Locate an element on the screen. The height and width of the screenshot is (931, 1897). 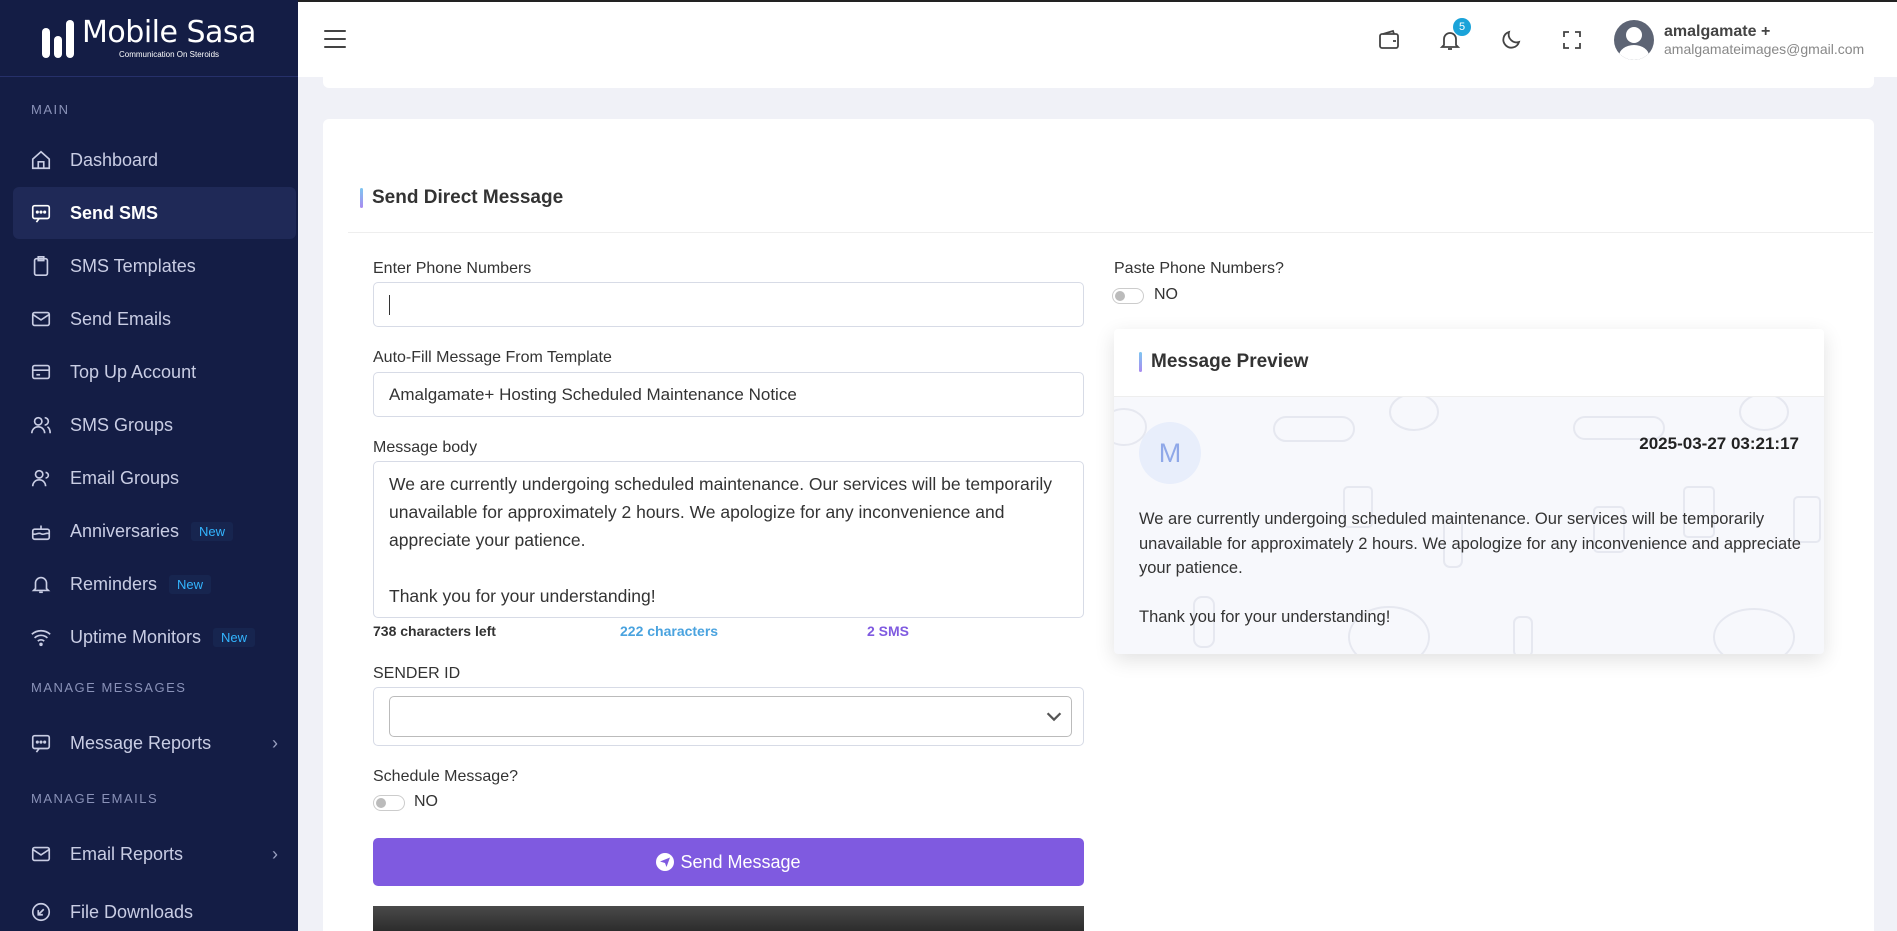
home-icon is located at coordinates (41, 160).